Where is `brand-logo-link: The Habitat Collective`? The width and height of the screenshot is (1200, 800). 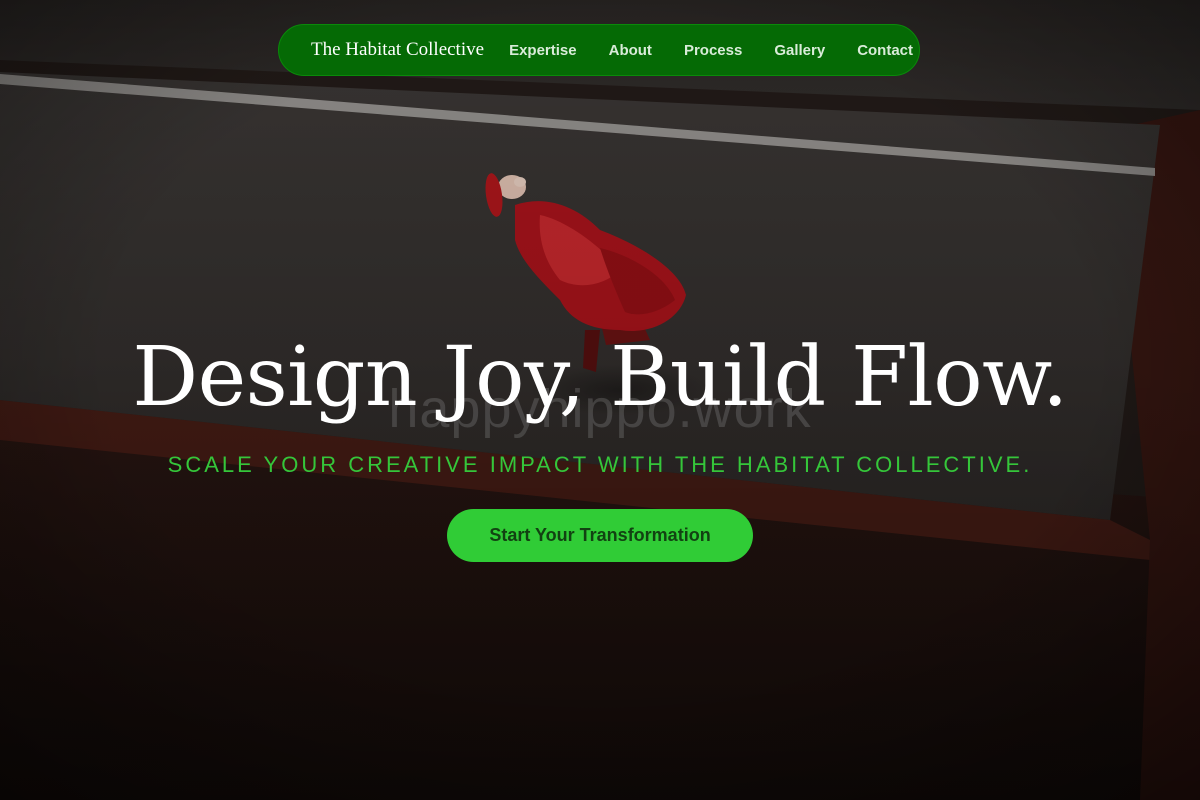
brand-logo-link: The Habitat Collective is located at coordinates (397, 50).